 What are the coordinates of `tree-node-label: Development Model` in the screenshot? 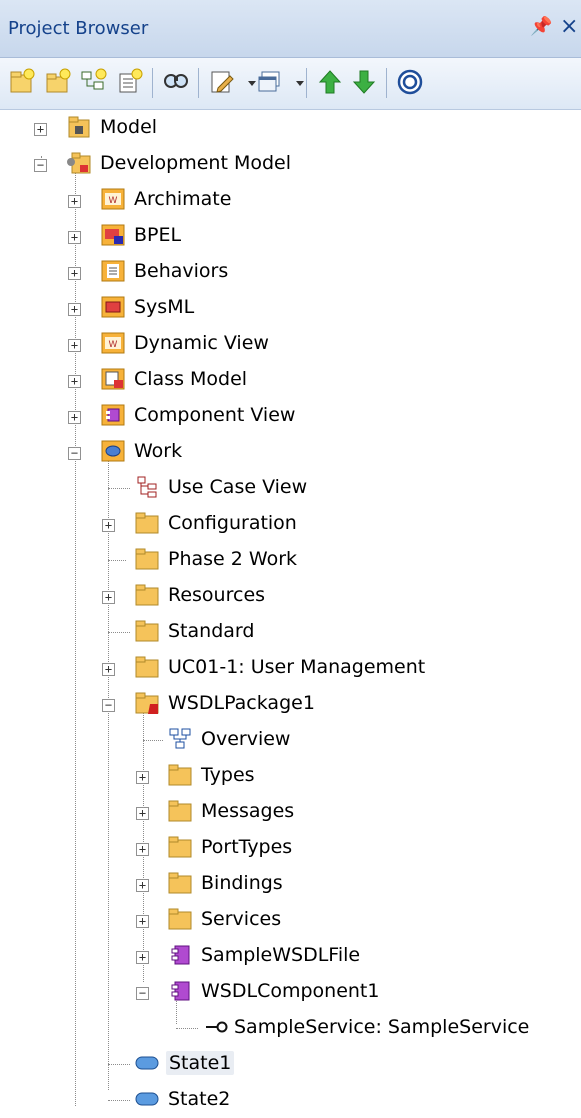 It's located at (195, 163).